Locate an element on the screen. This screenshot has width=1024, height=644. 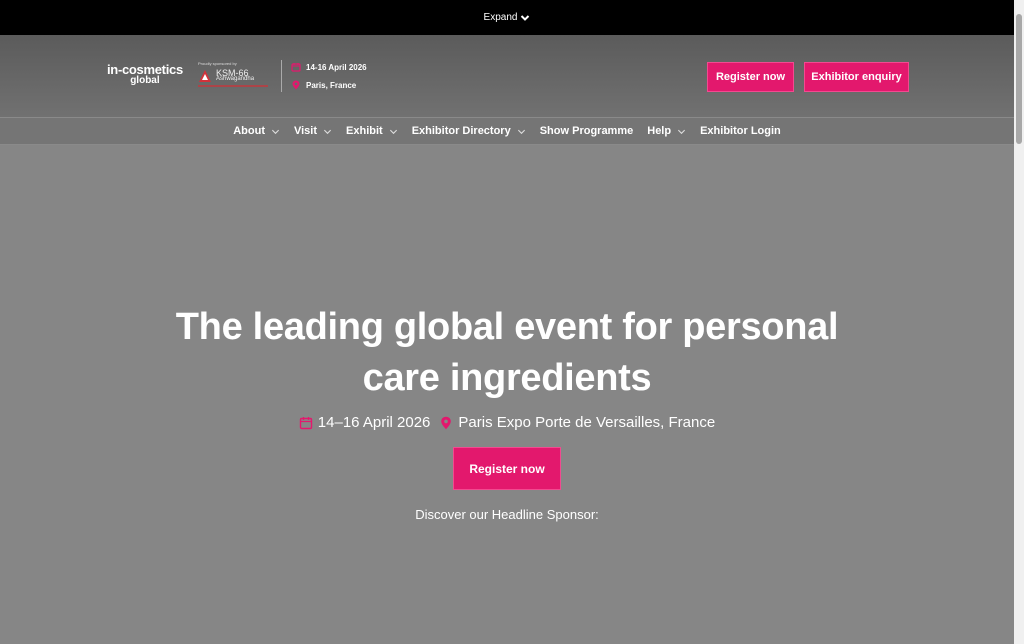
site-logo: in-cosmetics global is located at coordinates (145, 74).